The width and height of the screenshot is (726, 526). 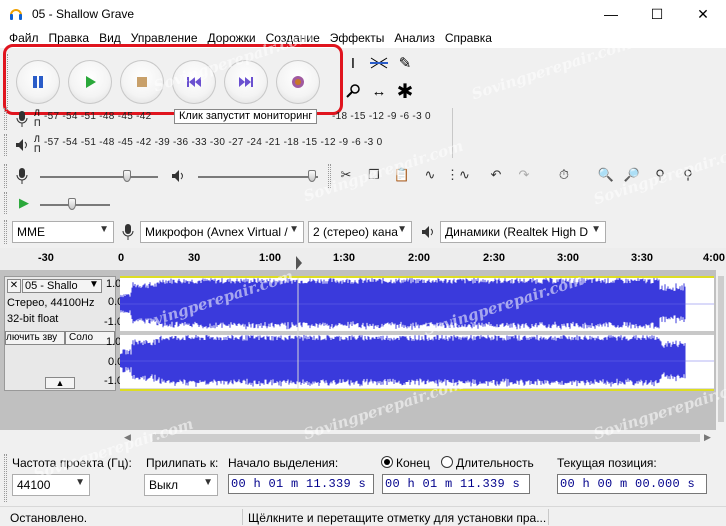 I want to click on menu-transport: Управление, so click(x=164, y=38).